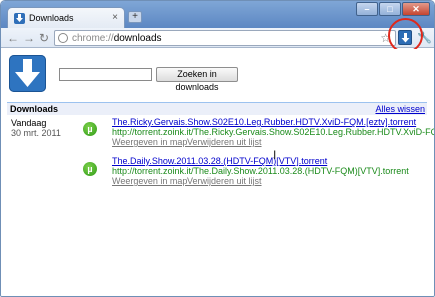 The height and width of the screenshot is (297, 435). I want to click on toolbar: ← → ↻ chrome://downloads ☆ 🔧, so click(217, 38).